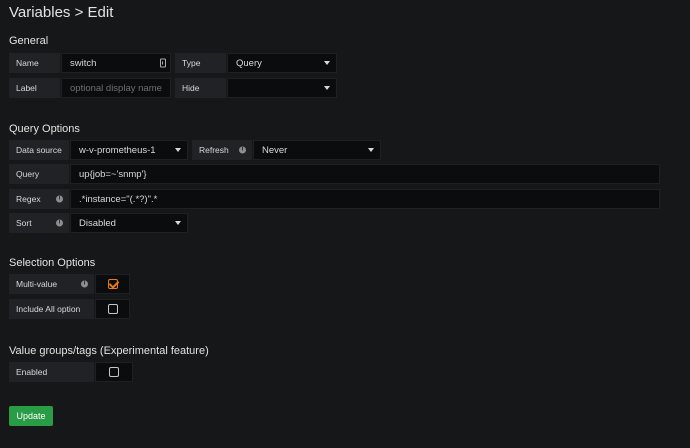 The image size is (690, 448). What do you see at coordinates (32, 372) in the screenshot?
I see `enabled-label-text: Enabled` at bounding box center [32, 372].